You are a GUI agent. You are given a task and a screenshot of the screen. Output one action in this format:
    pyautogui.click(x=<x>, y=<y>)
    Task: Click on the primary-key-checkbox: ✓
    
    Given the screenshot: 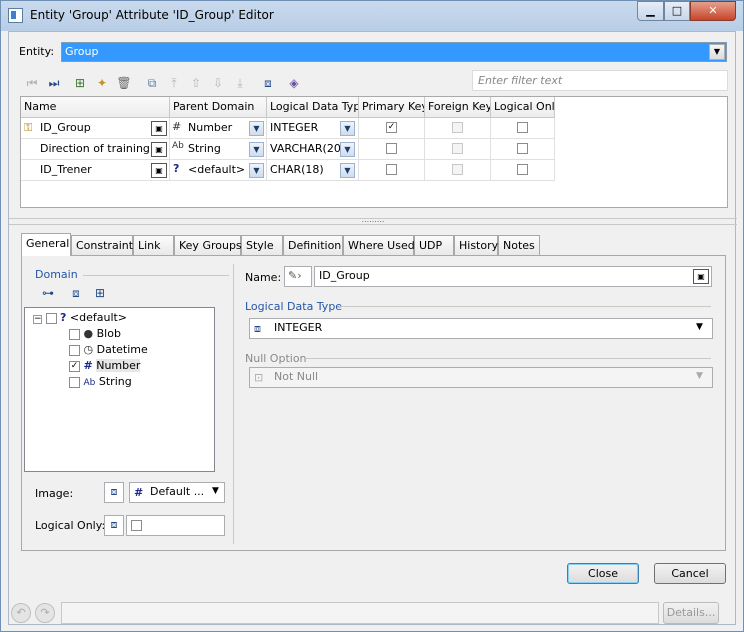 What is the action you would take?
    pyautogui.click(x=391, y=127)
    